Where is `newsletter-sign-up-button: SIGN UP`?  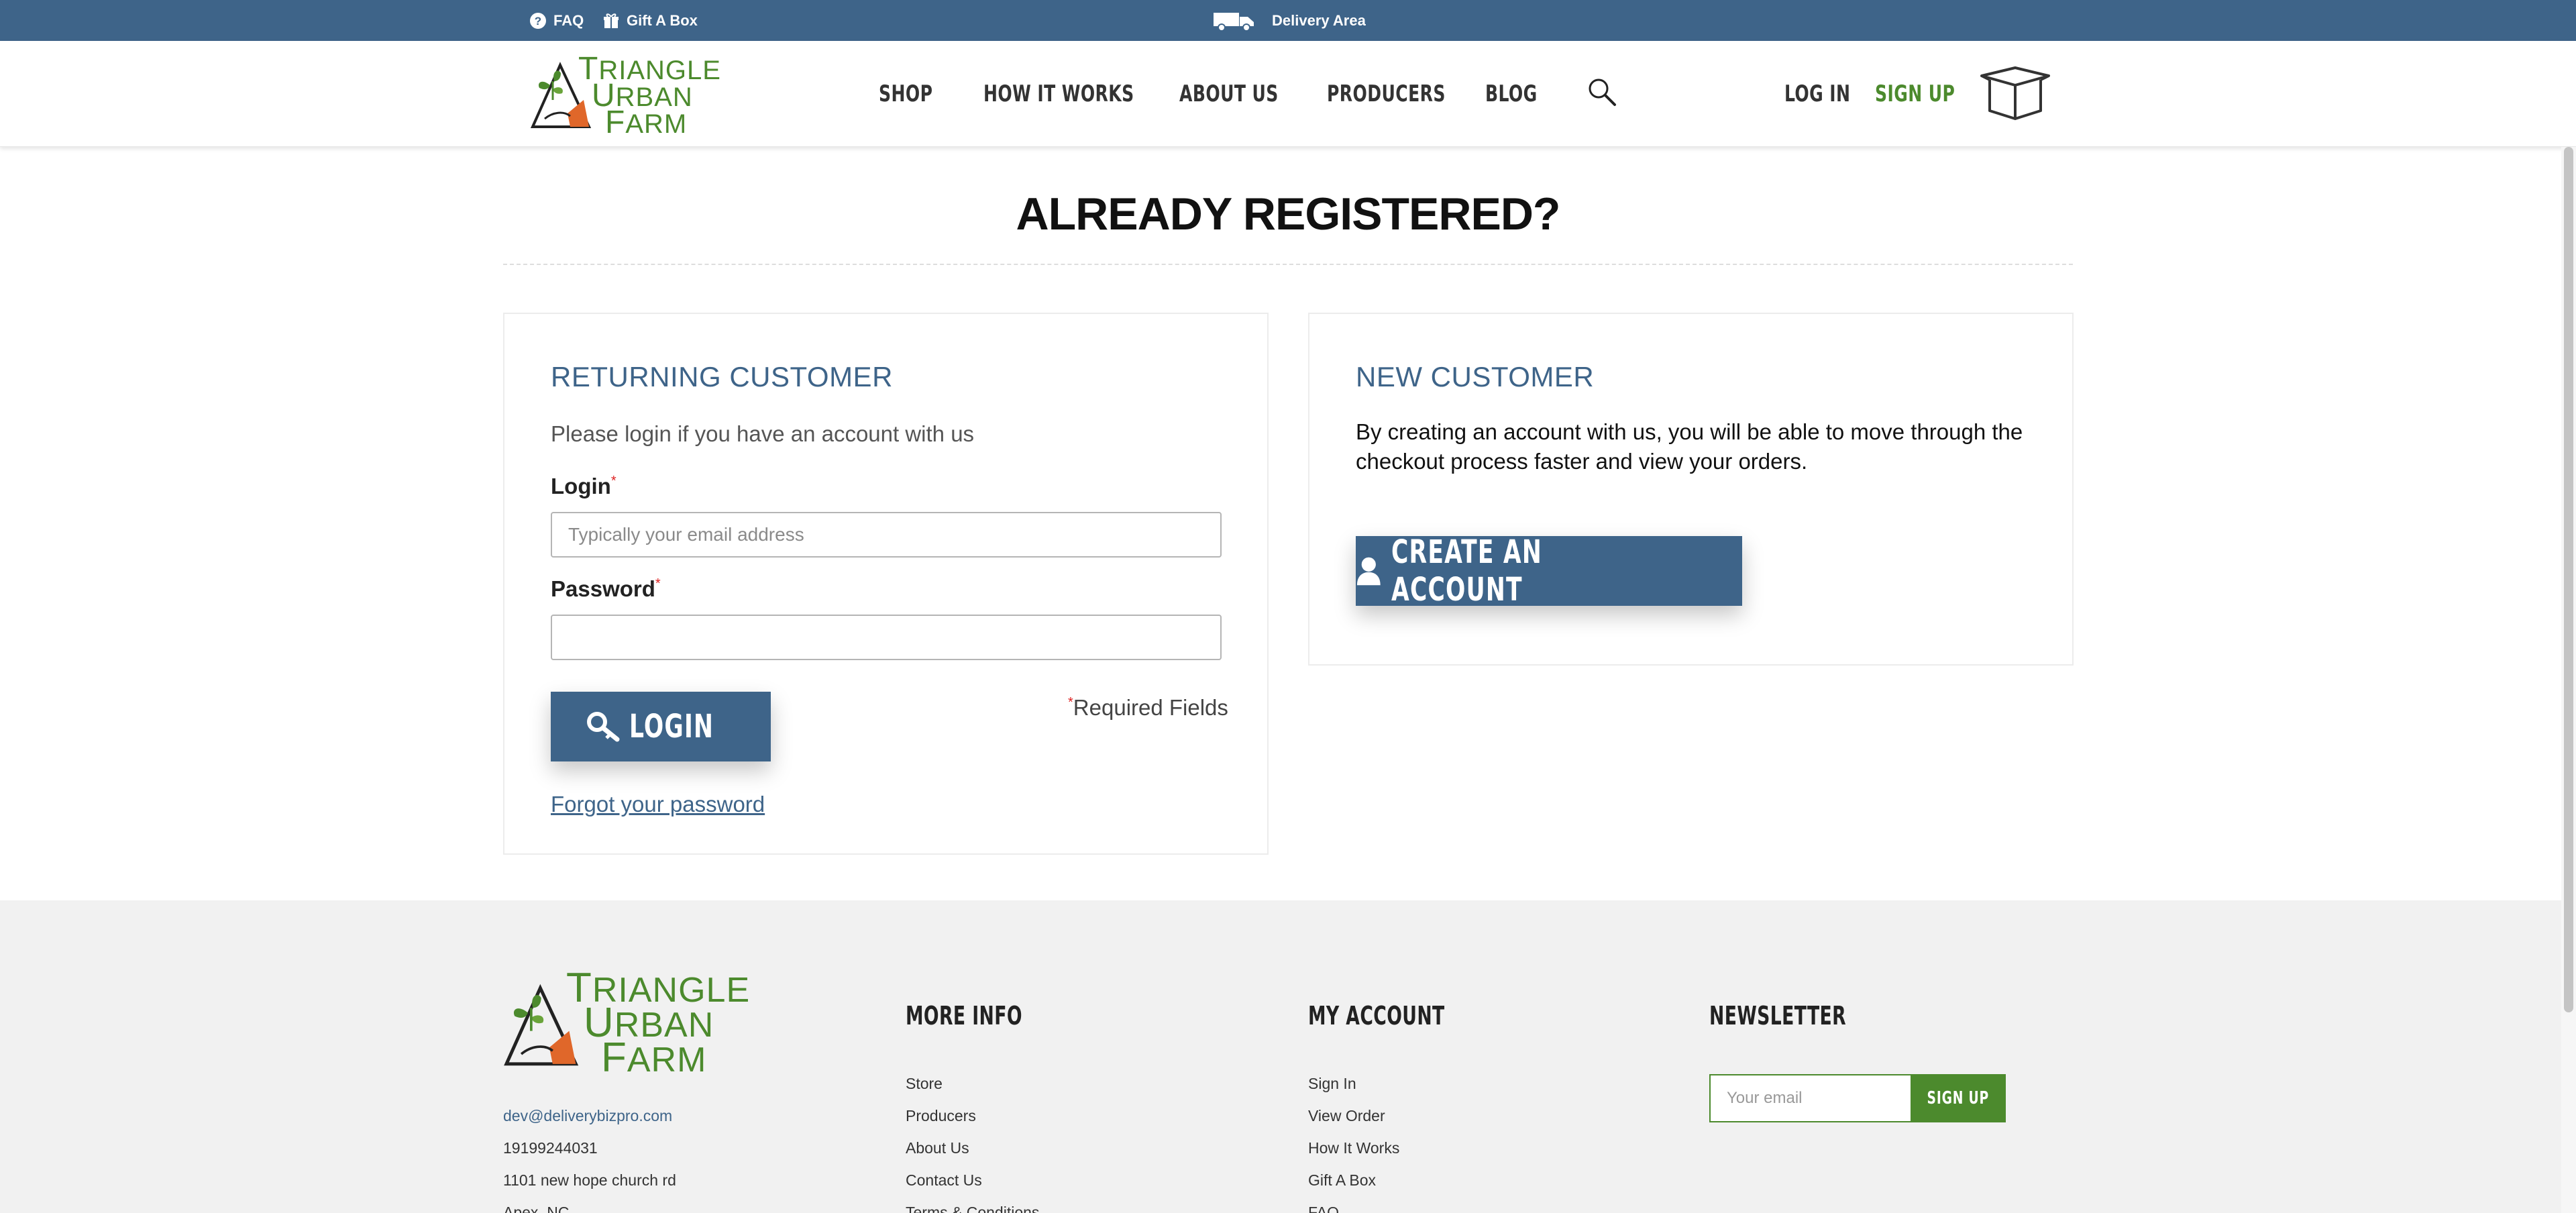 newsletter-sign-up-button: SIGN UP is located at coordinates (1958, 1098).